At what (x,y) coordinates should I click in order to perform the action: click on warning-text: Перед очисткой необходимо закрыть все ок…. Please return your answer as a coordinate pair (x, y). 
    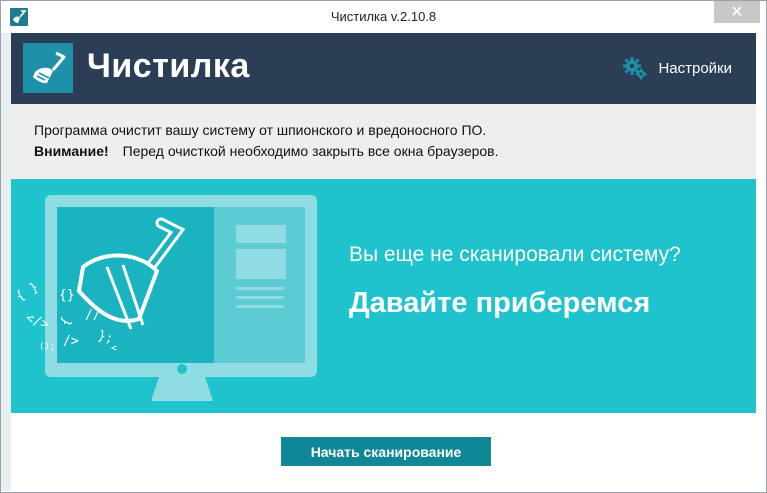
    Looking at the image, I should click on (310, 151).